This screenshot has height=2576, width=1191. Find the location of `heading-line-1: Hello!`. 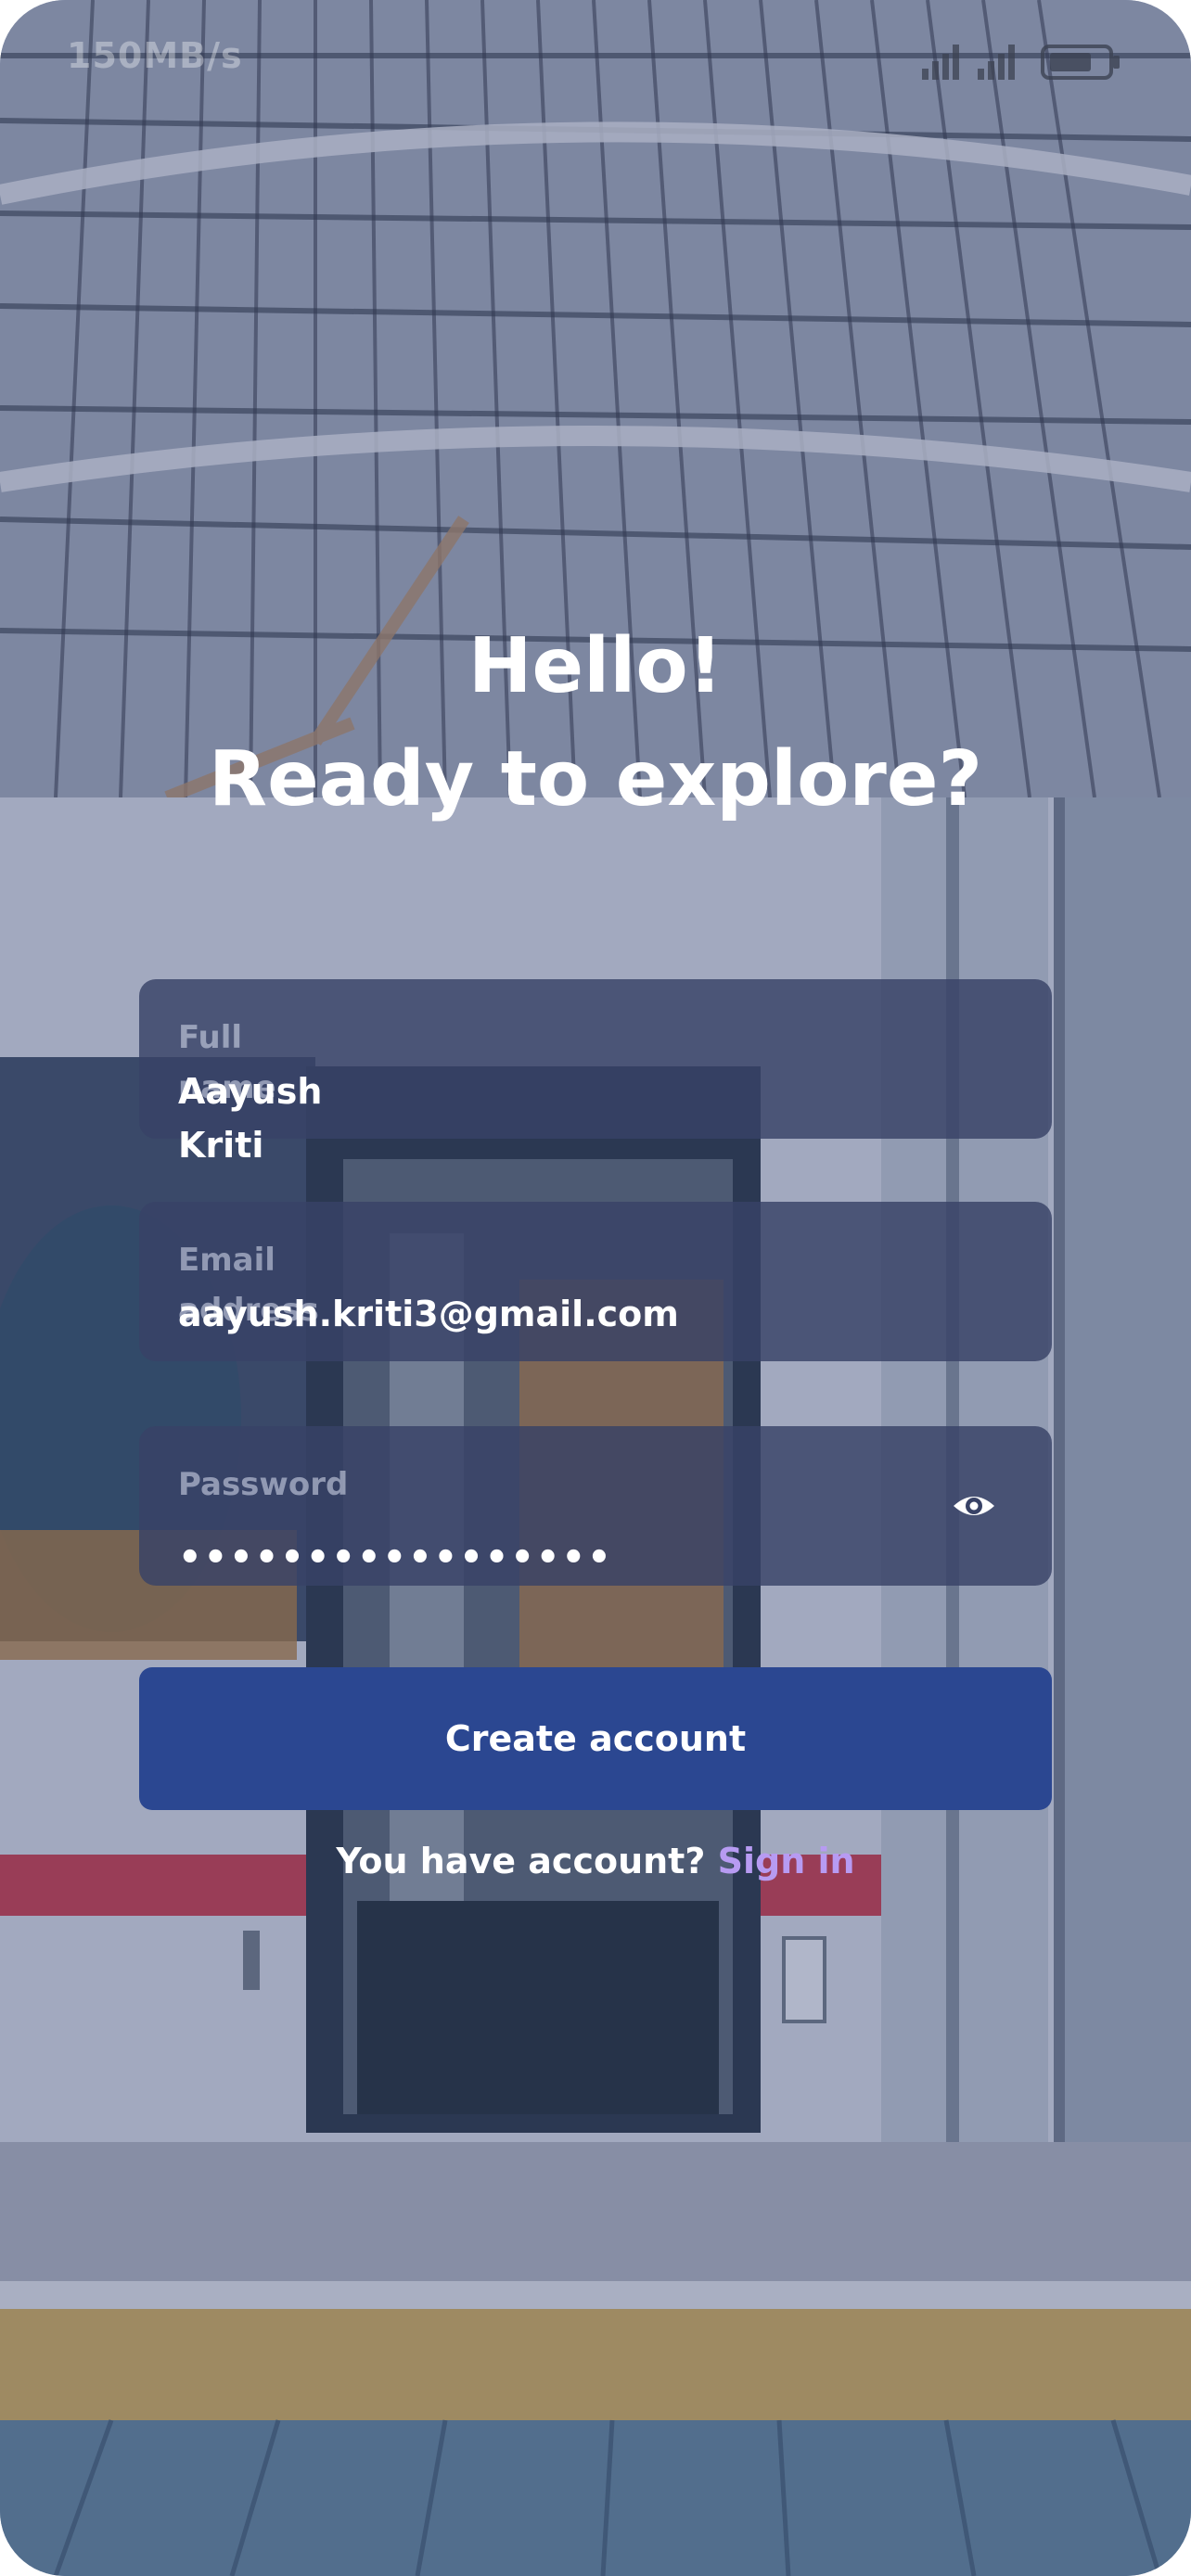

heading-line-1: Hello! is located at coordinates (595, 666).